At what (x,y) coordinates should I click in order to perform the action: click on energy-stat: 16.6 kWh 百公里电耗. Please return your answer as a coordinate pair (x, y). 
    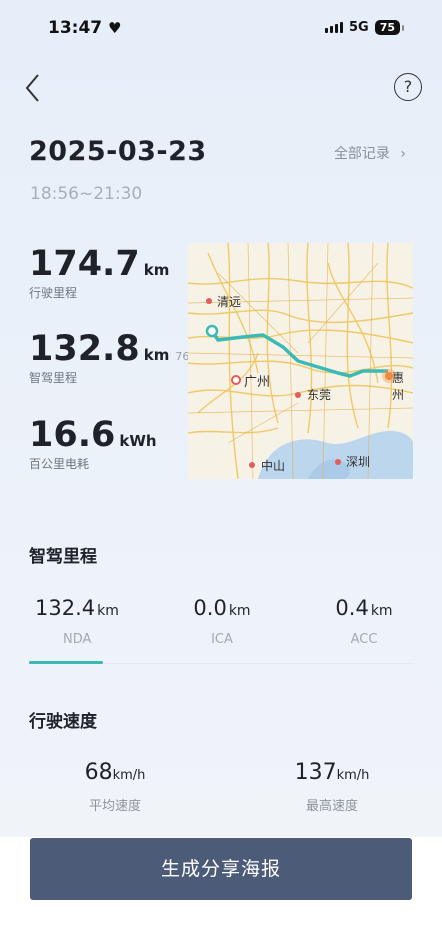
    Looking at the image, I should click on (93, 443).